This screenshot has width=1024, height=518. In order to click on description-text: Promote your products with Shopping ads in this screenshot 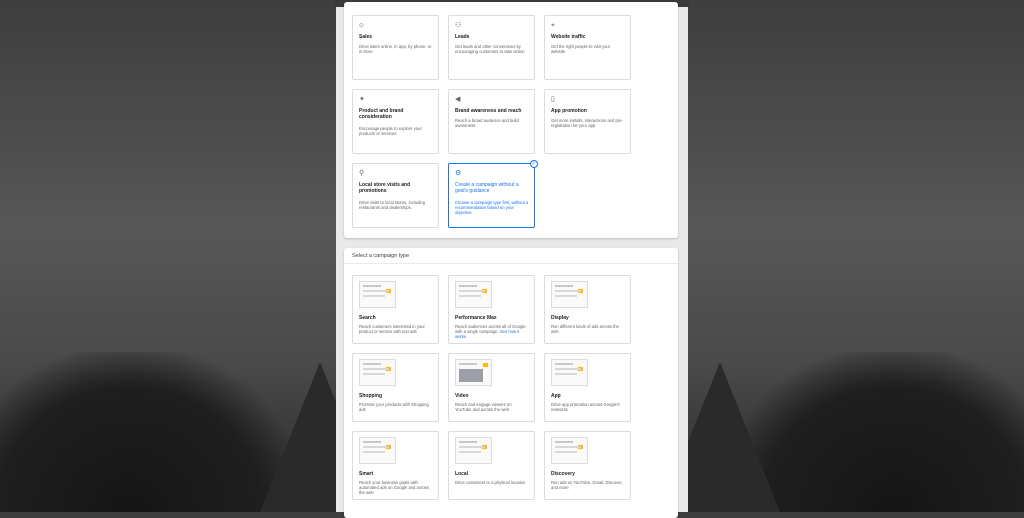, I will do `click(394, 407)`.